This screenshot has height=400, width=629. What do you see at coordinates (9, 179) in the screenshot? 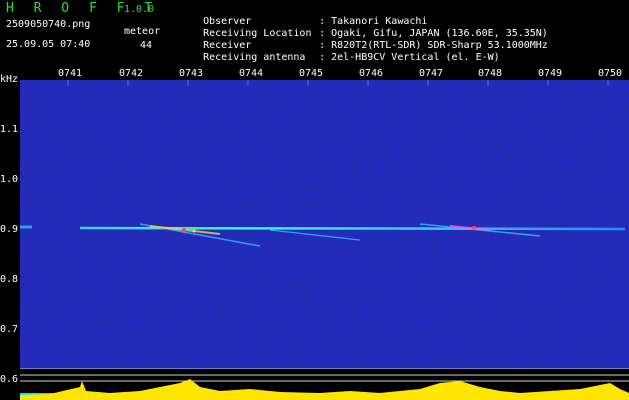
I see `freq-tick-1-0: 1.0` at bounding box center [9, 179].